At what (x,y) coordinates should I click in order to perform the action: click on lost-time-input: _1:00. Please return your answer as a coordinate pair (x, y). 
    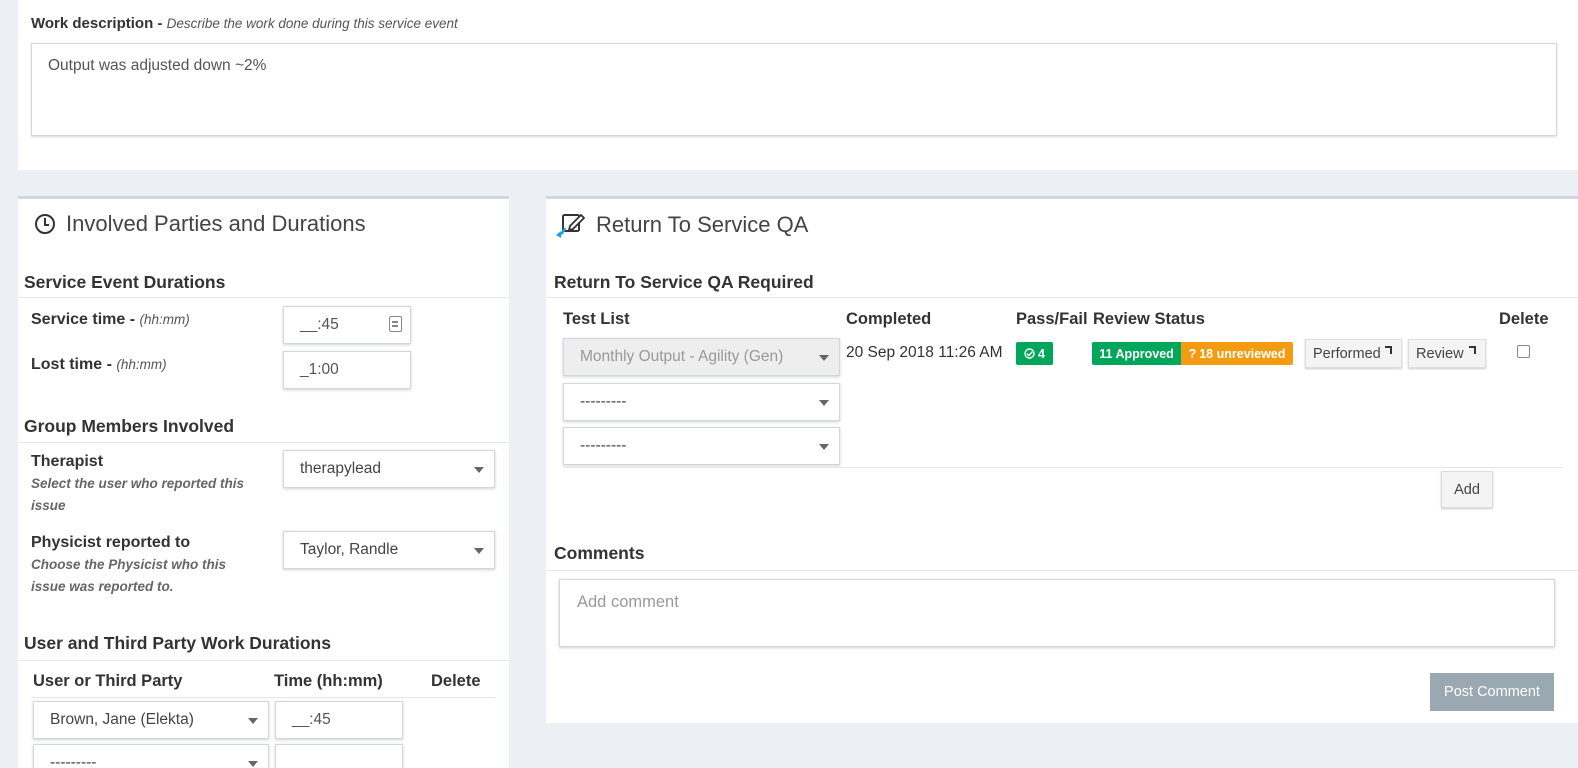
    Looking at the image, I should click on (347, 370).